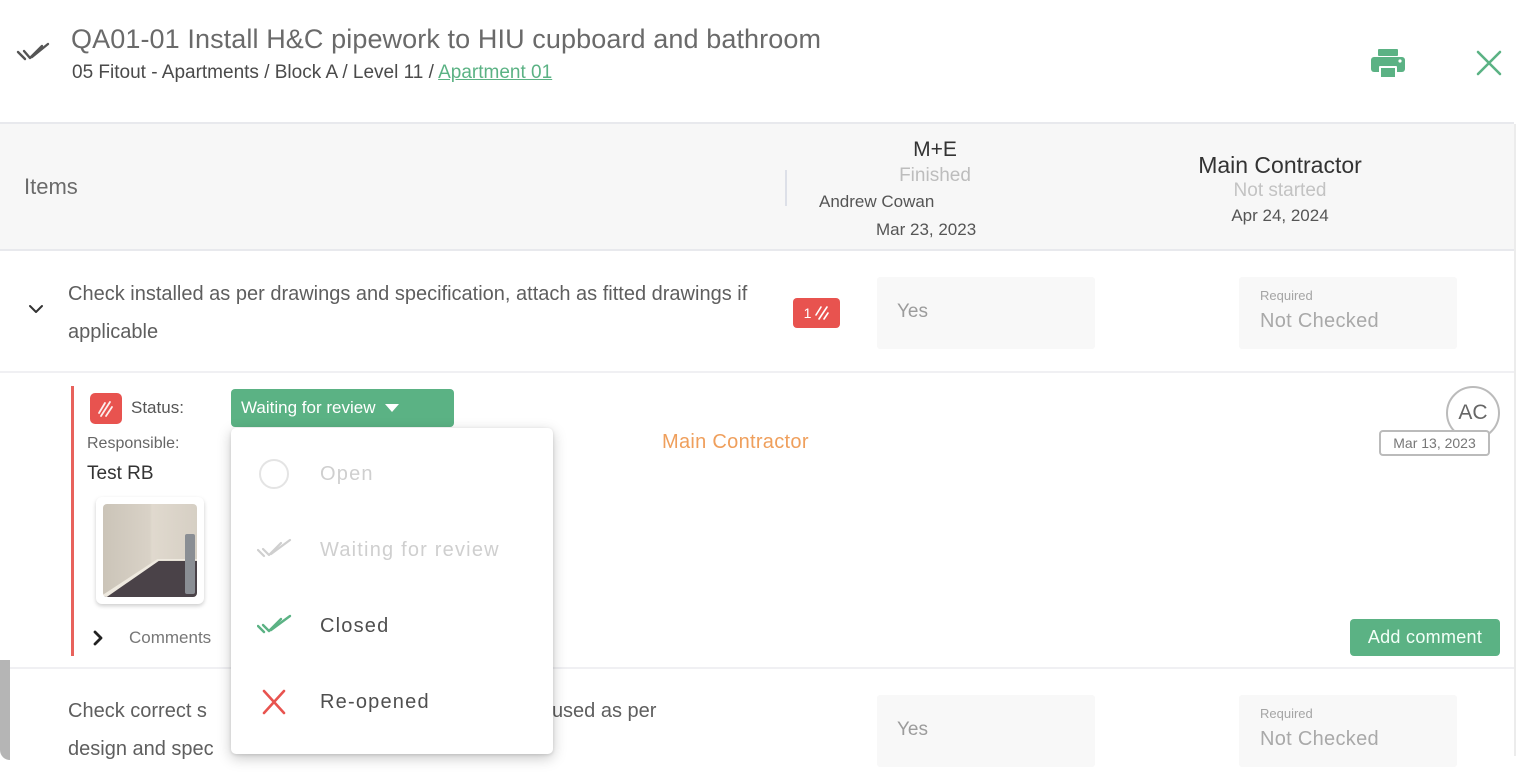  Describe the element at coordinates (1425, 637) in the screenshot. I see `add-comment-button: Add comment` at that location.